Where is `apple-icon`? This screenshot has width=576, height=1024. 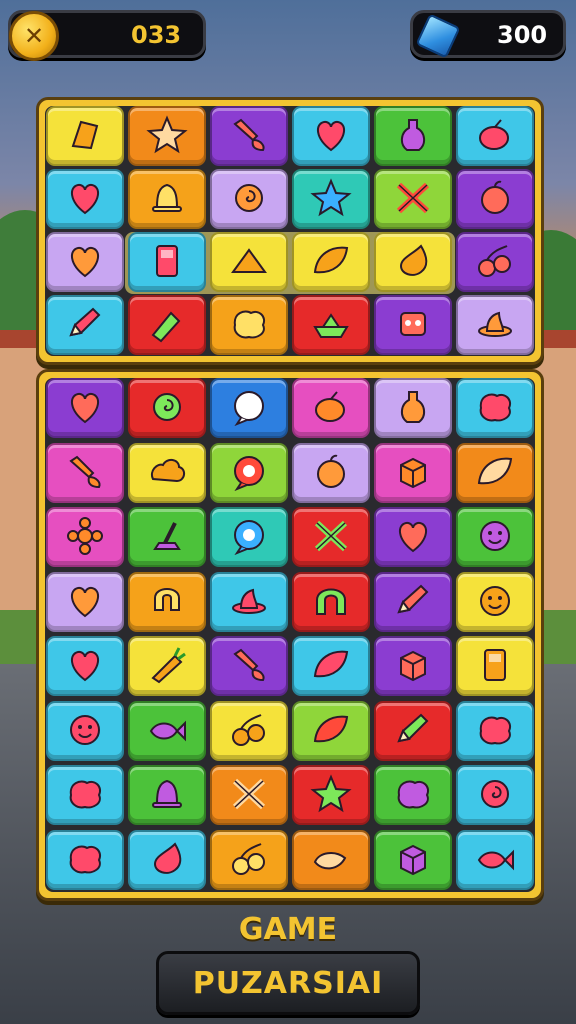
apple-icon is located at coordinates (495, 199).